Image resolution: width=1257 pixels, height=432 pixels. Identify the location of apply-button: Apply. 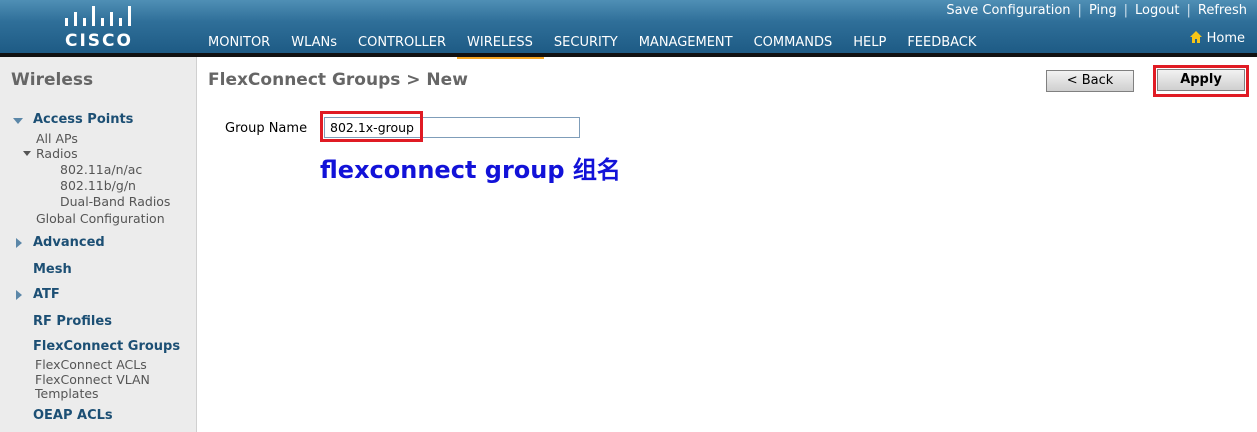
(1201, 80).